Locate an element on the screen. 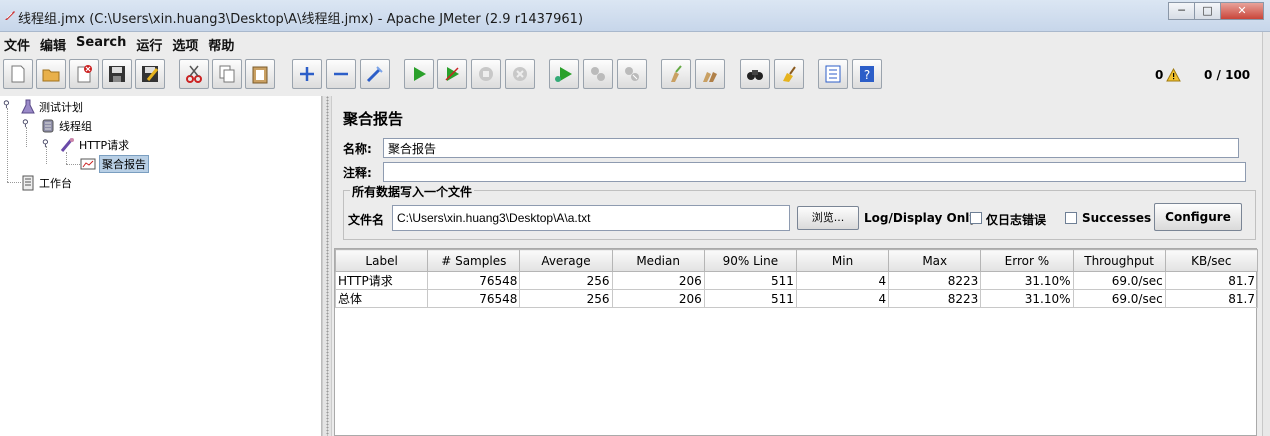  jmeter-feather-icon is located at coordinates (10, 15).